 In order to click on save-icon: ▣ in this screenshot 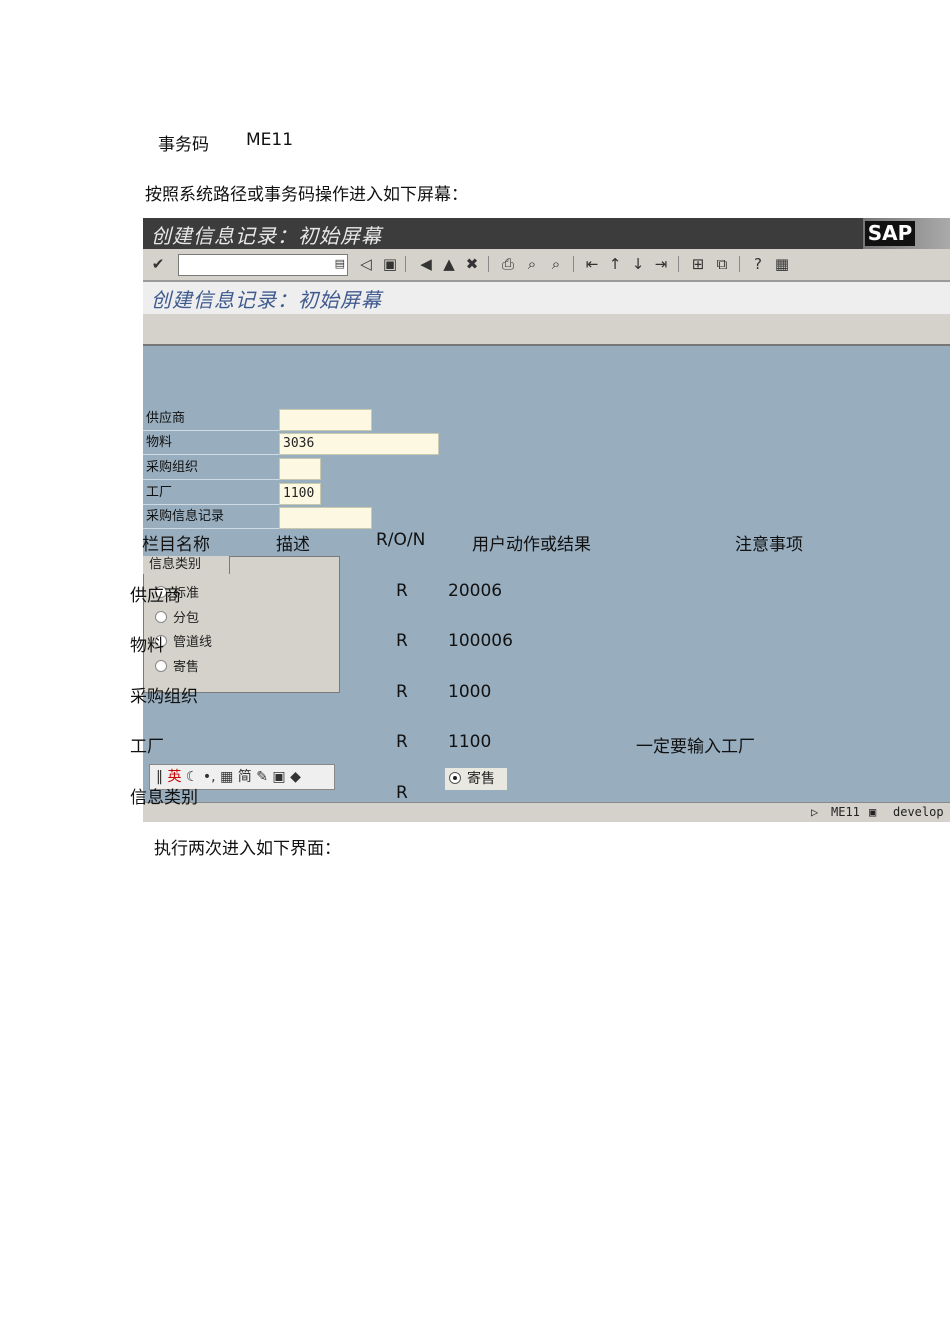, I will do `click(390, 264)`.